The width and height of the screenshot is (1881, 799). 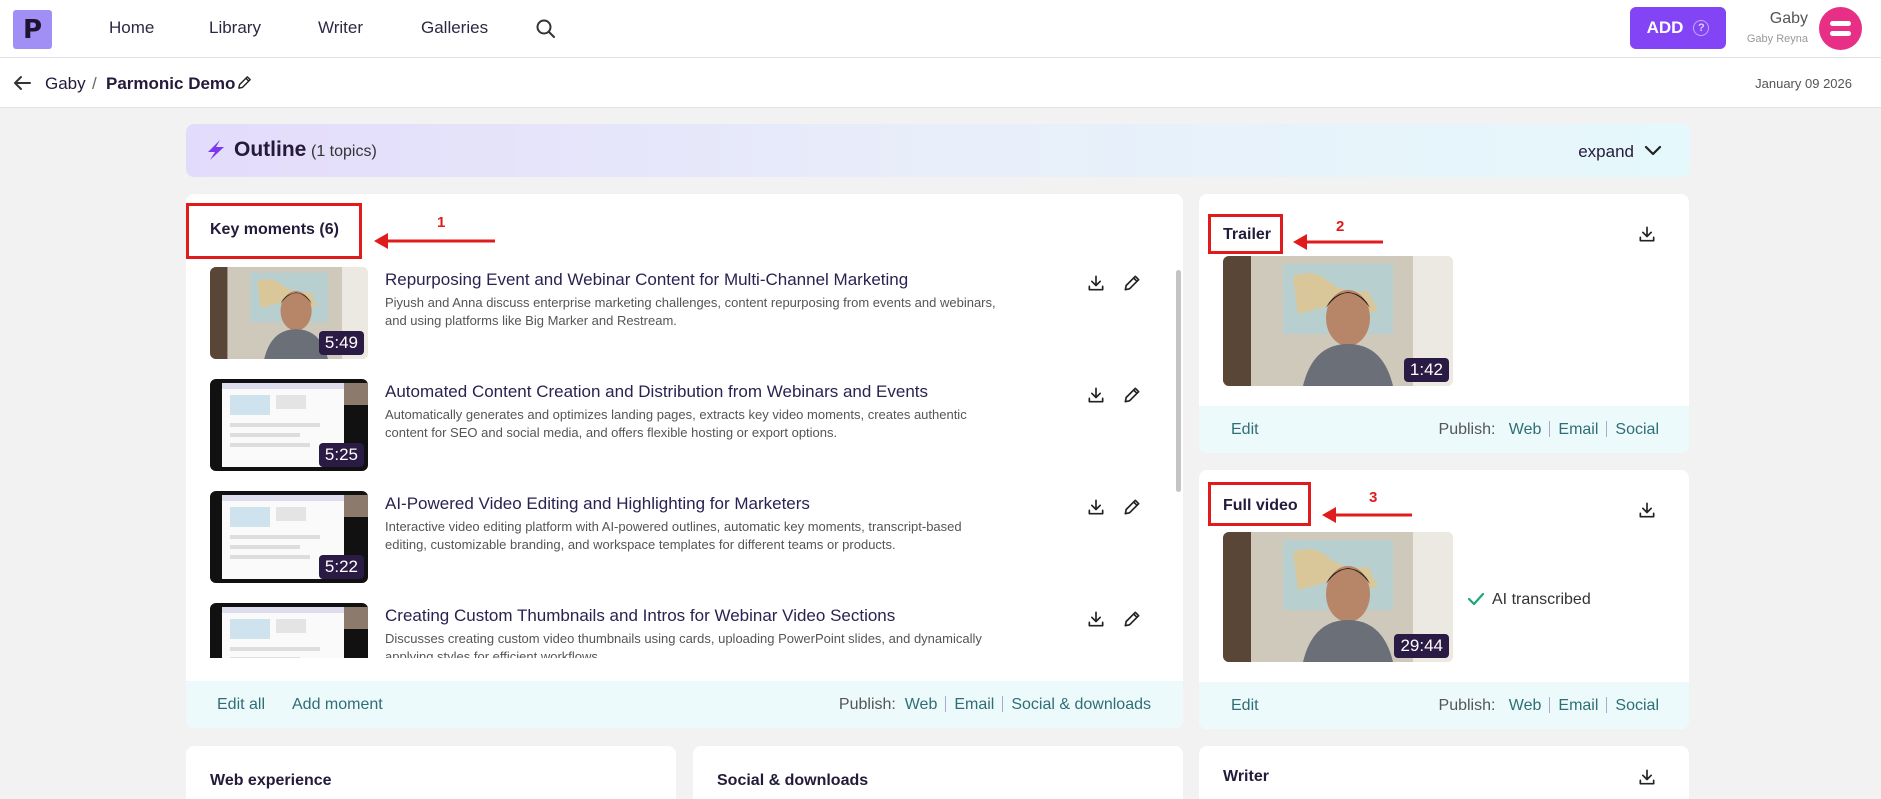 What do you see at coordinates (940, 83) in the screenshot?
I see `breadcrumb: Gaby / Parmonic Demo January 09 2026` at bounding box center [940, 83].